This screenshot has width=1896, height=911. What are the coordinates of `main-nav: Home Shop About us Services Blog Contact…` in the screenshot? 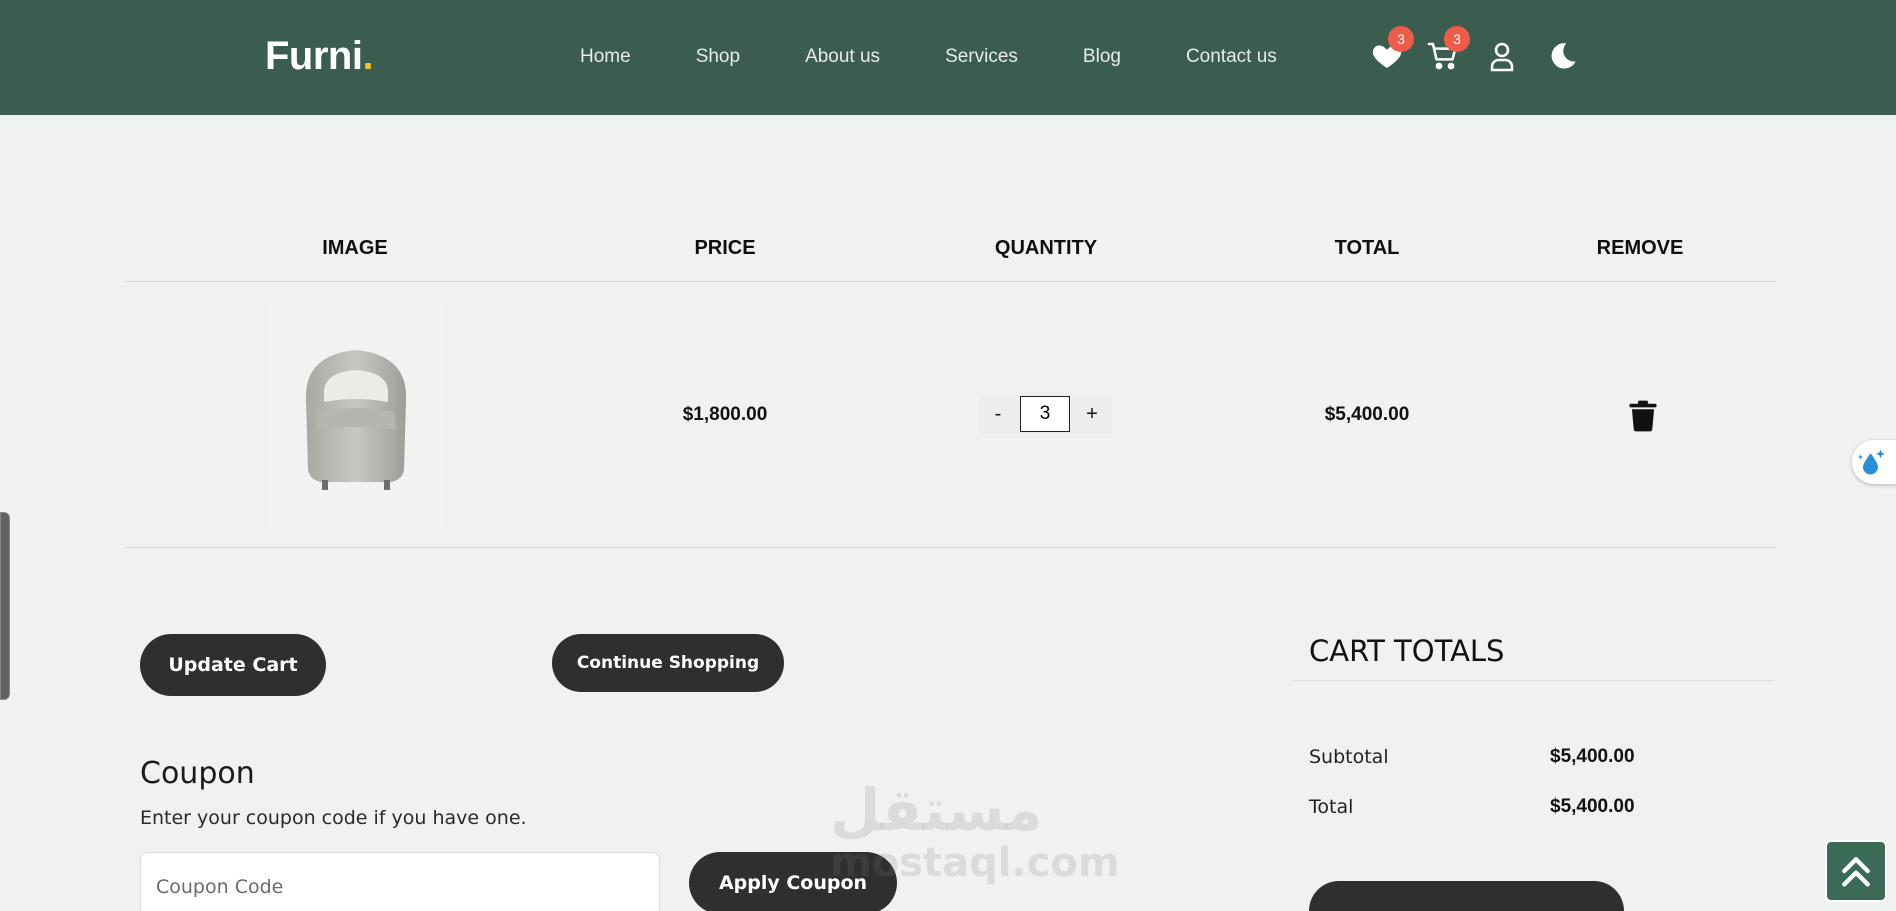 It's located at (961, 57).